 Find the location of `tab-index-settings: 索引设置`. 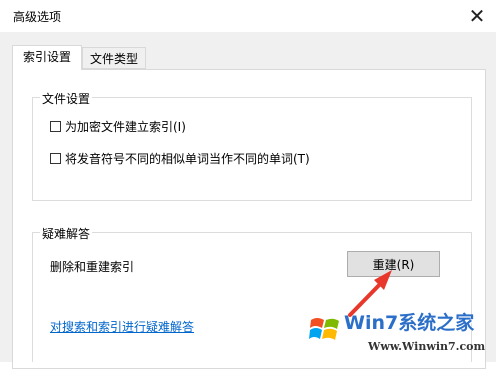

tab-index-settings: 索引设置 is located at coordinates (47, 57).